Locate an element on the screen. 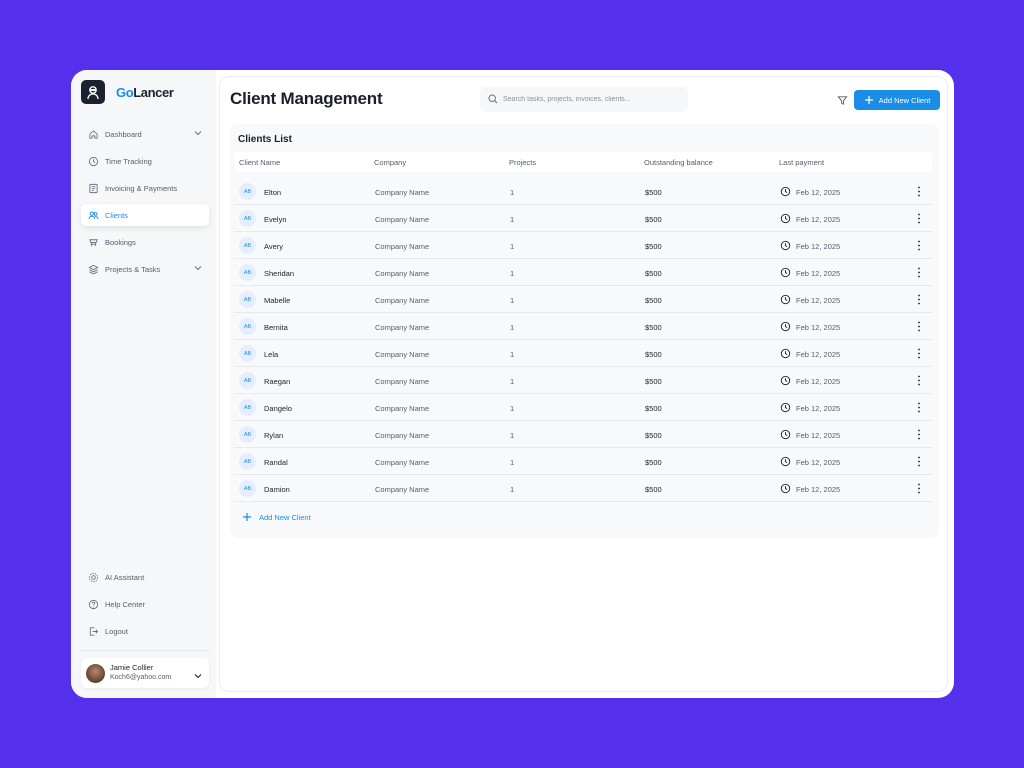 The image size is (1024, 768). table-row: AB Avery Company Name 1 $500 Feb 12, 2025 is located at coordinates (583, 245).